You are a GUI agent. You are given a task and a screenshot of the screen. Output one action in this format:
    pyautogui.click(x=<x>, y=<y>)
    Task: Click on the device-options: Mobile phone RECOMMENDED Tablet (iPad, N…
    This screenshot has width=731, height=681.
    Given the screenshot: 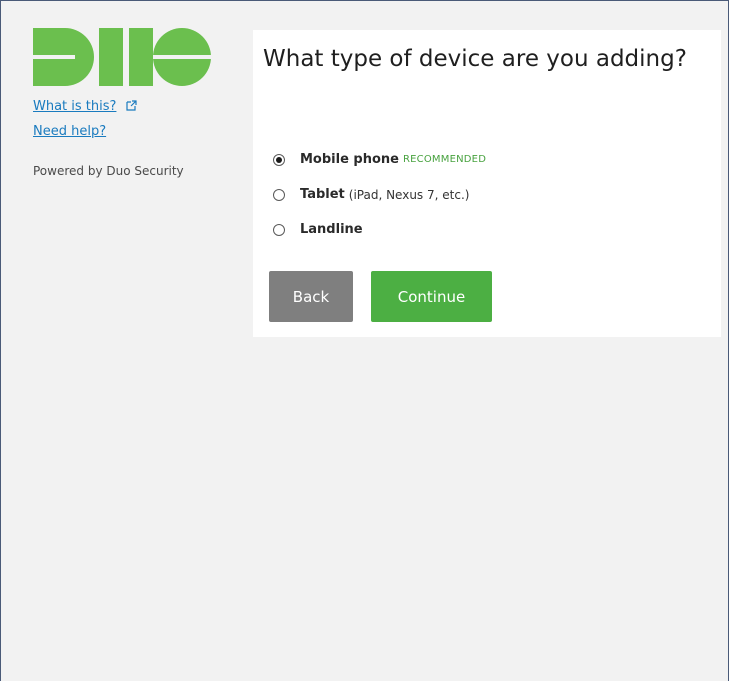 What is the action you would take?
    pyautogui.click(x=379, y=194)
    